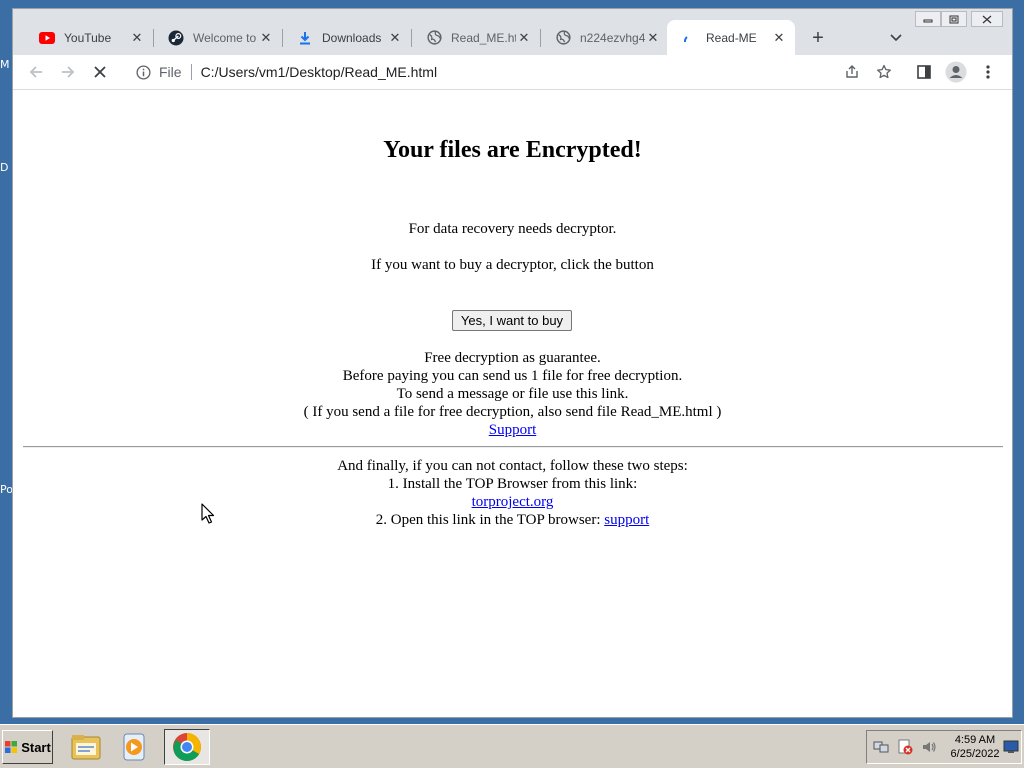 Image resolution: width=1024 pixels, height=768 pixels. I want to click on windows-logo-icon, so click(11, 747).